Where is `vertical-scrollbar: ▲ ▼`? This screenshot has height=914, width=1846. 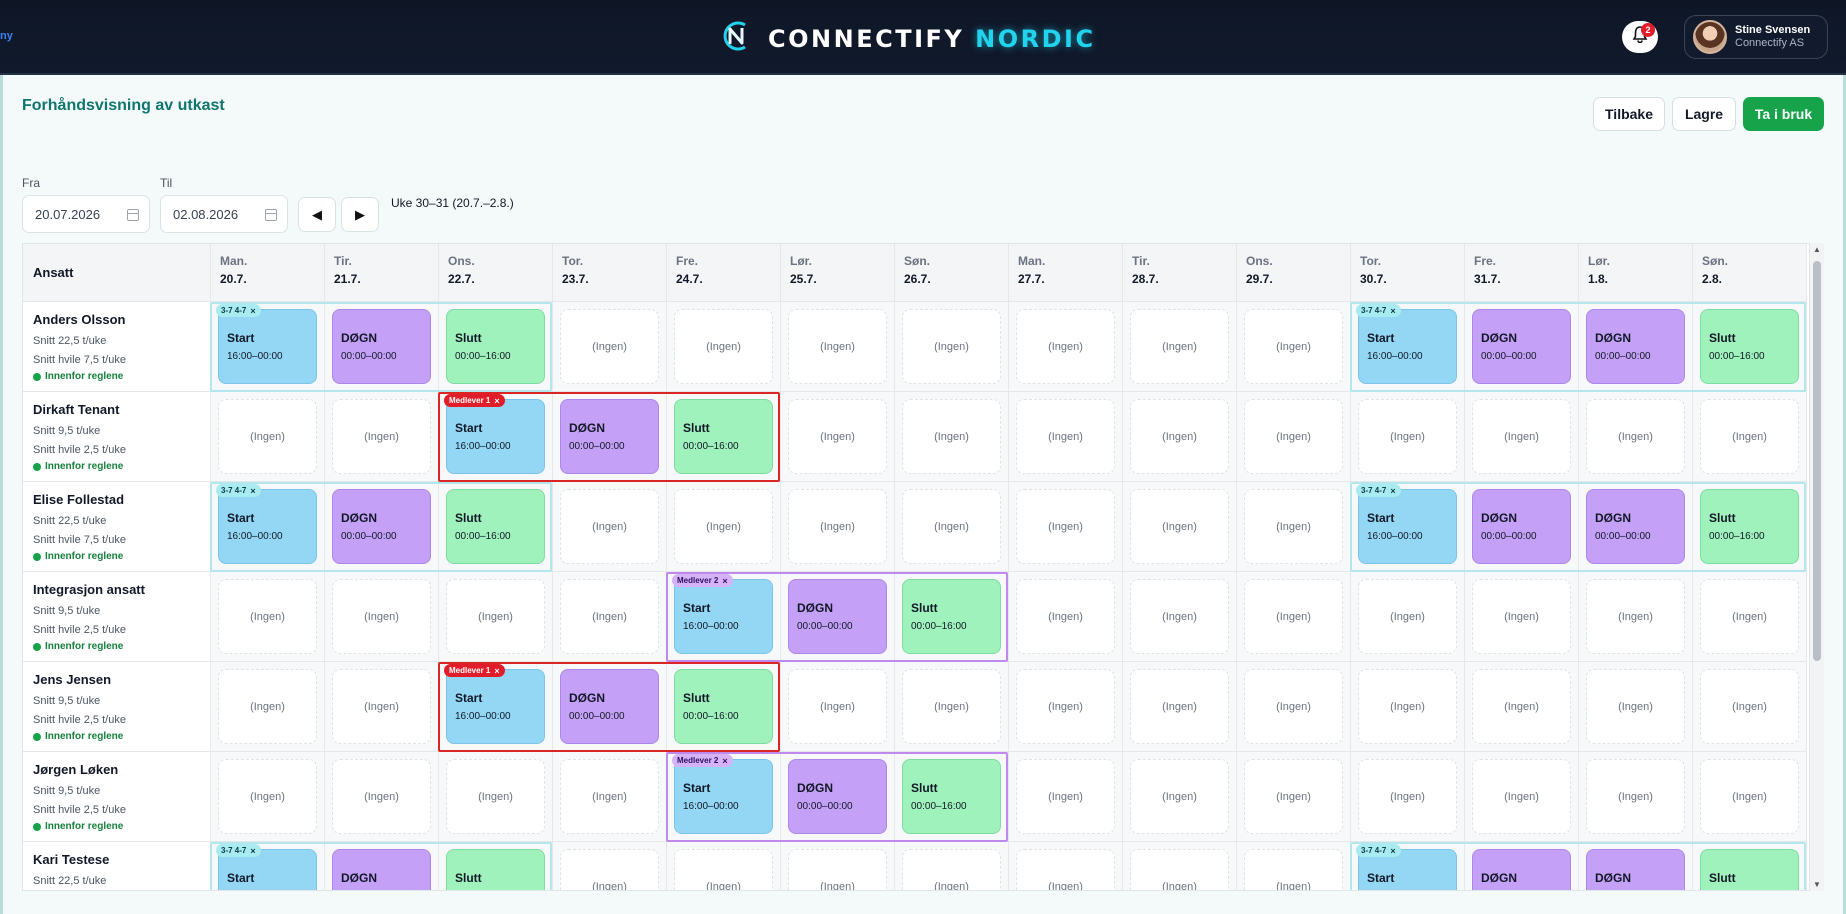
vertical-scrollbar: ▲ ▼ is located at coordinates (1817, 567).